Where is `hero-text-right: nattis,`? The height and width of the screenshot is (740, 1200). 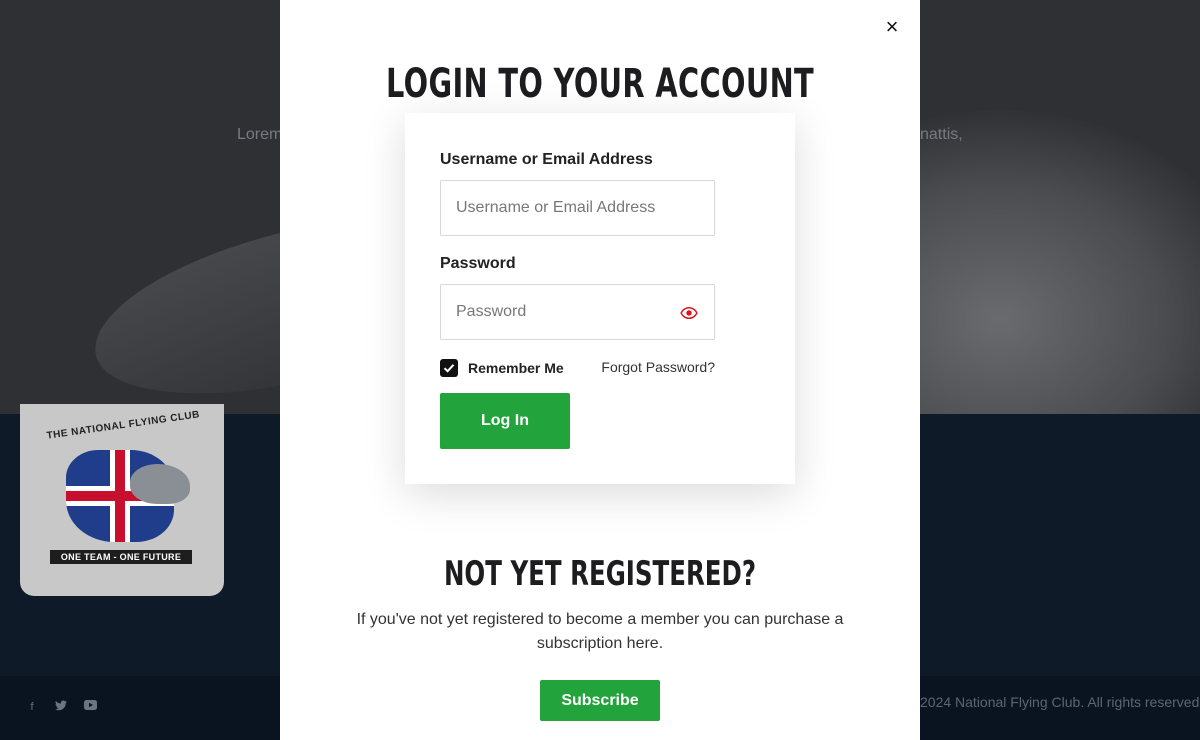
hero-text-right: nattis, is located at coordinates (941, 134).